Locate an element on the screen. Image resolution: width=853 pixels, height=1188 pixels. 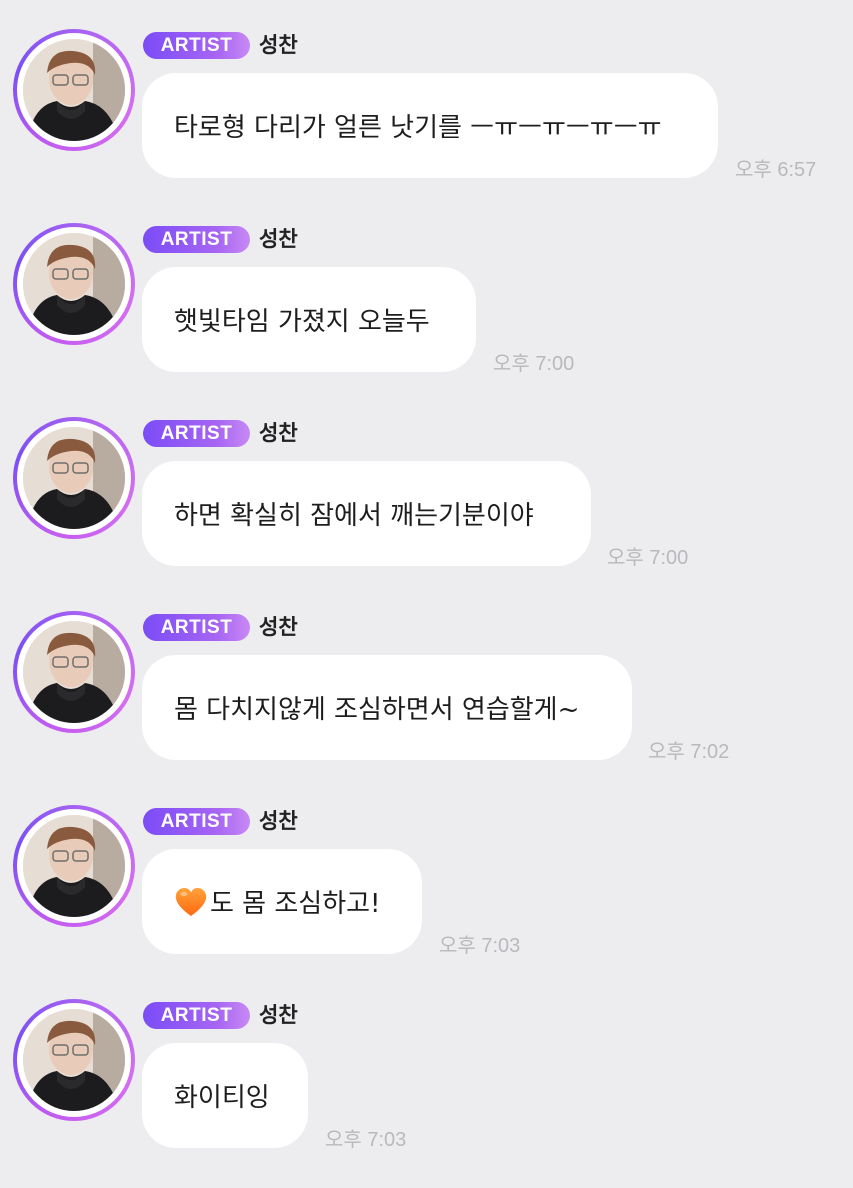
message-bubble: 몸 다치지않게 조심하면서 연습할게~ is located at coordinates (387, 707).